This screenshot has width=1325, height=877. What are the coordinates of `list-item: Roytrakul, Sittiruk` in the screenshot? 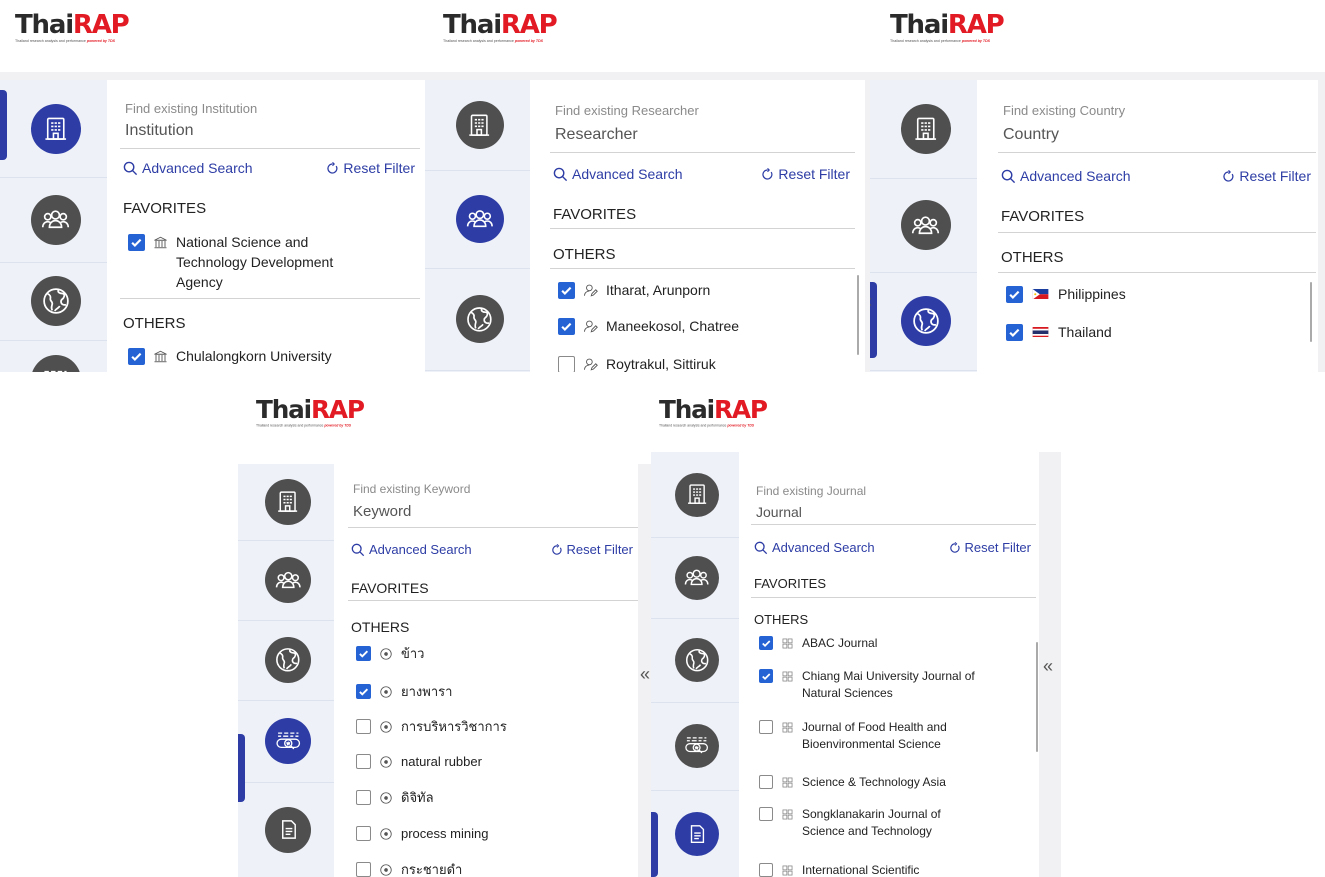 It's located at (700, 363).